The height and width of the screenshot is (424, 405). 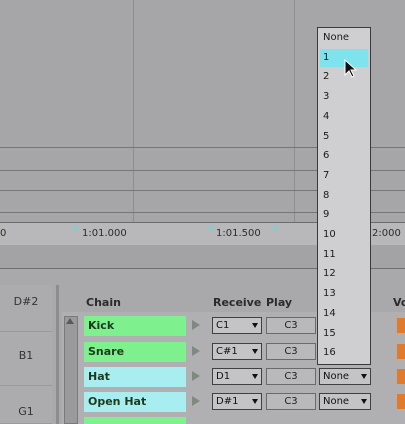 What do you see at coordinates (344, 215) in the screenshot?
I see `choke-group-option: 9` at bounding box center [344, 215].